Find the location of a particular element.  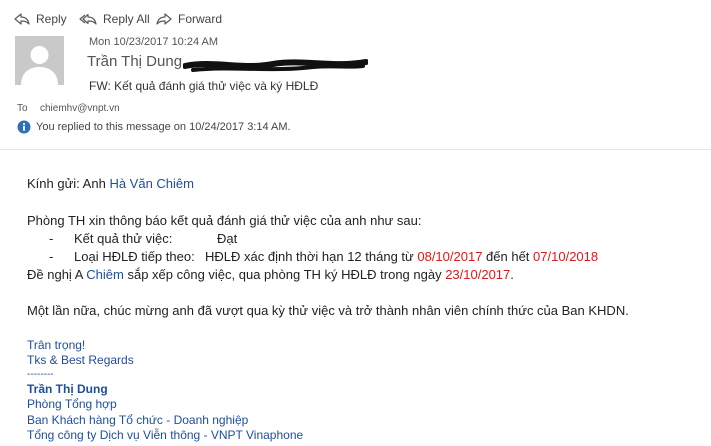

signature-name: Trần Thị Dung is located at coordinates (67, 389).